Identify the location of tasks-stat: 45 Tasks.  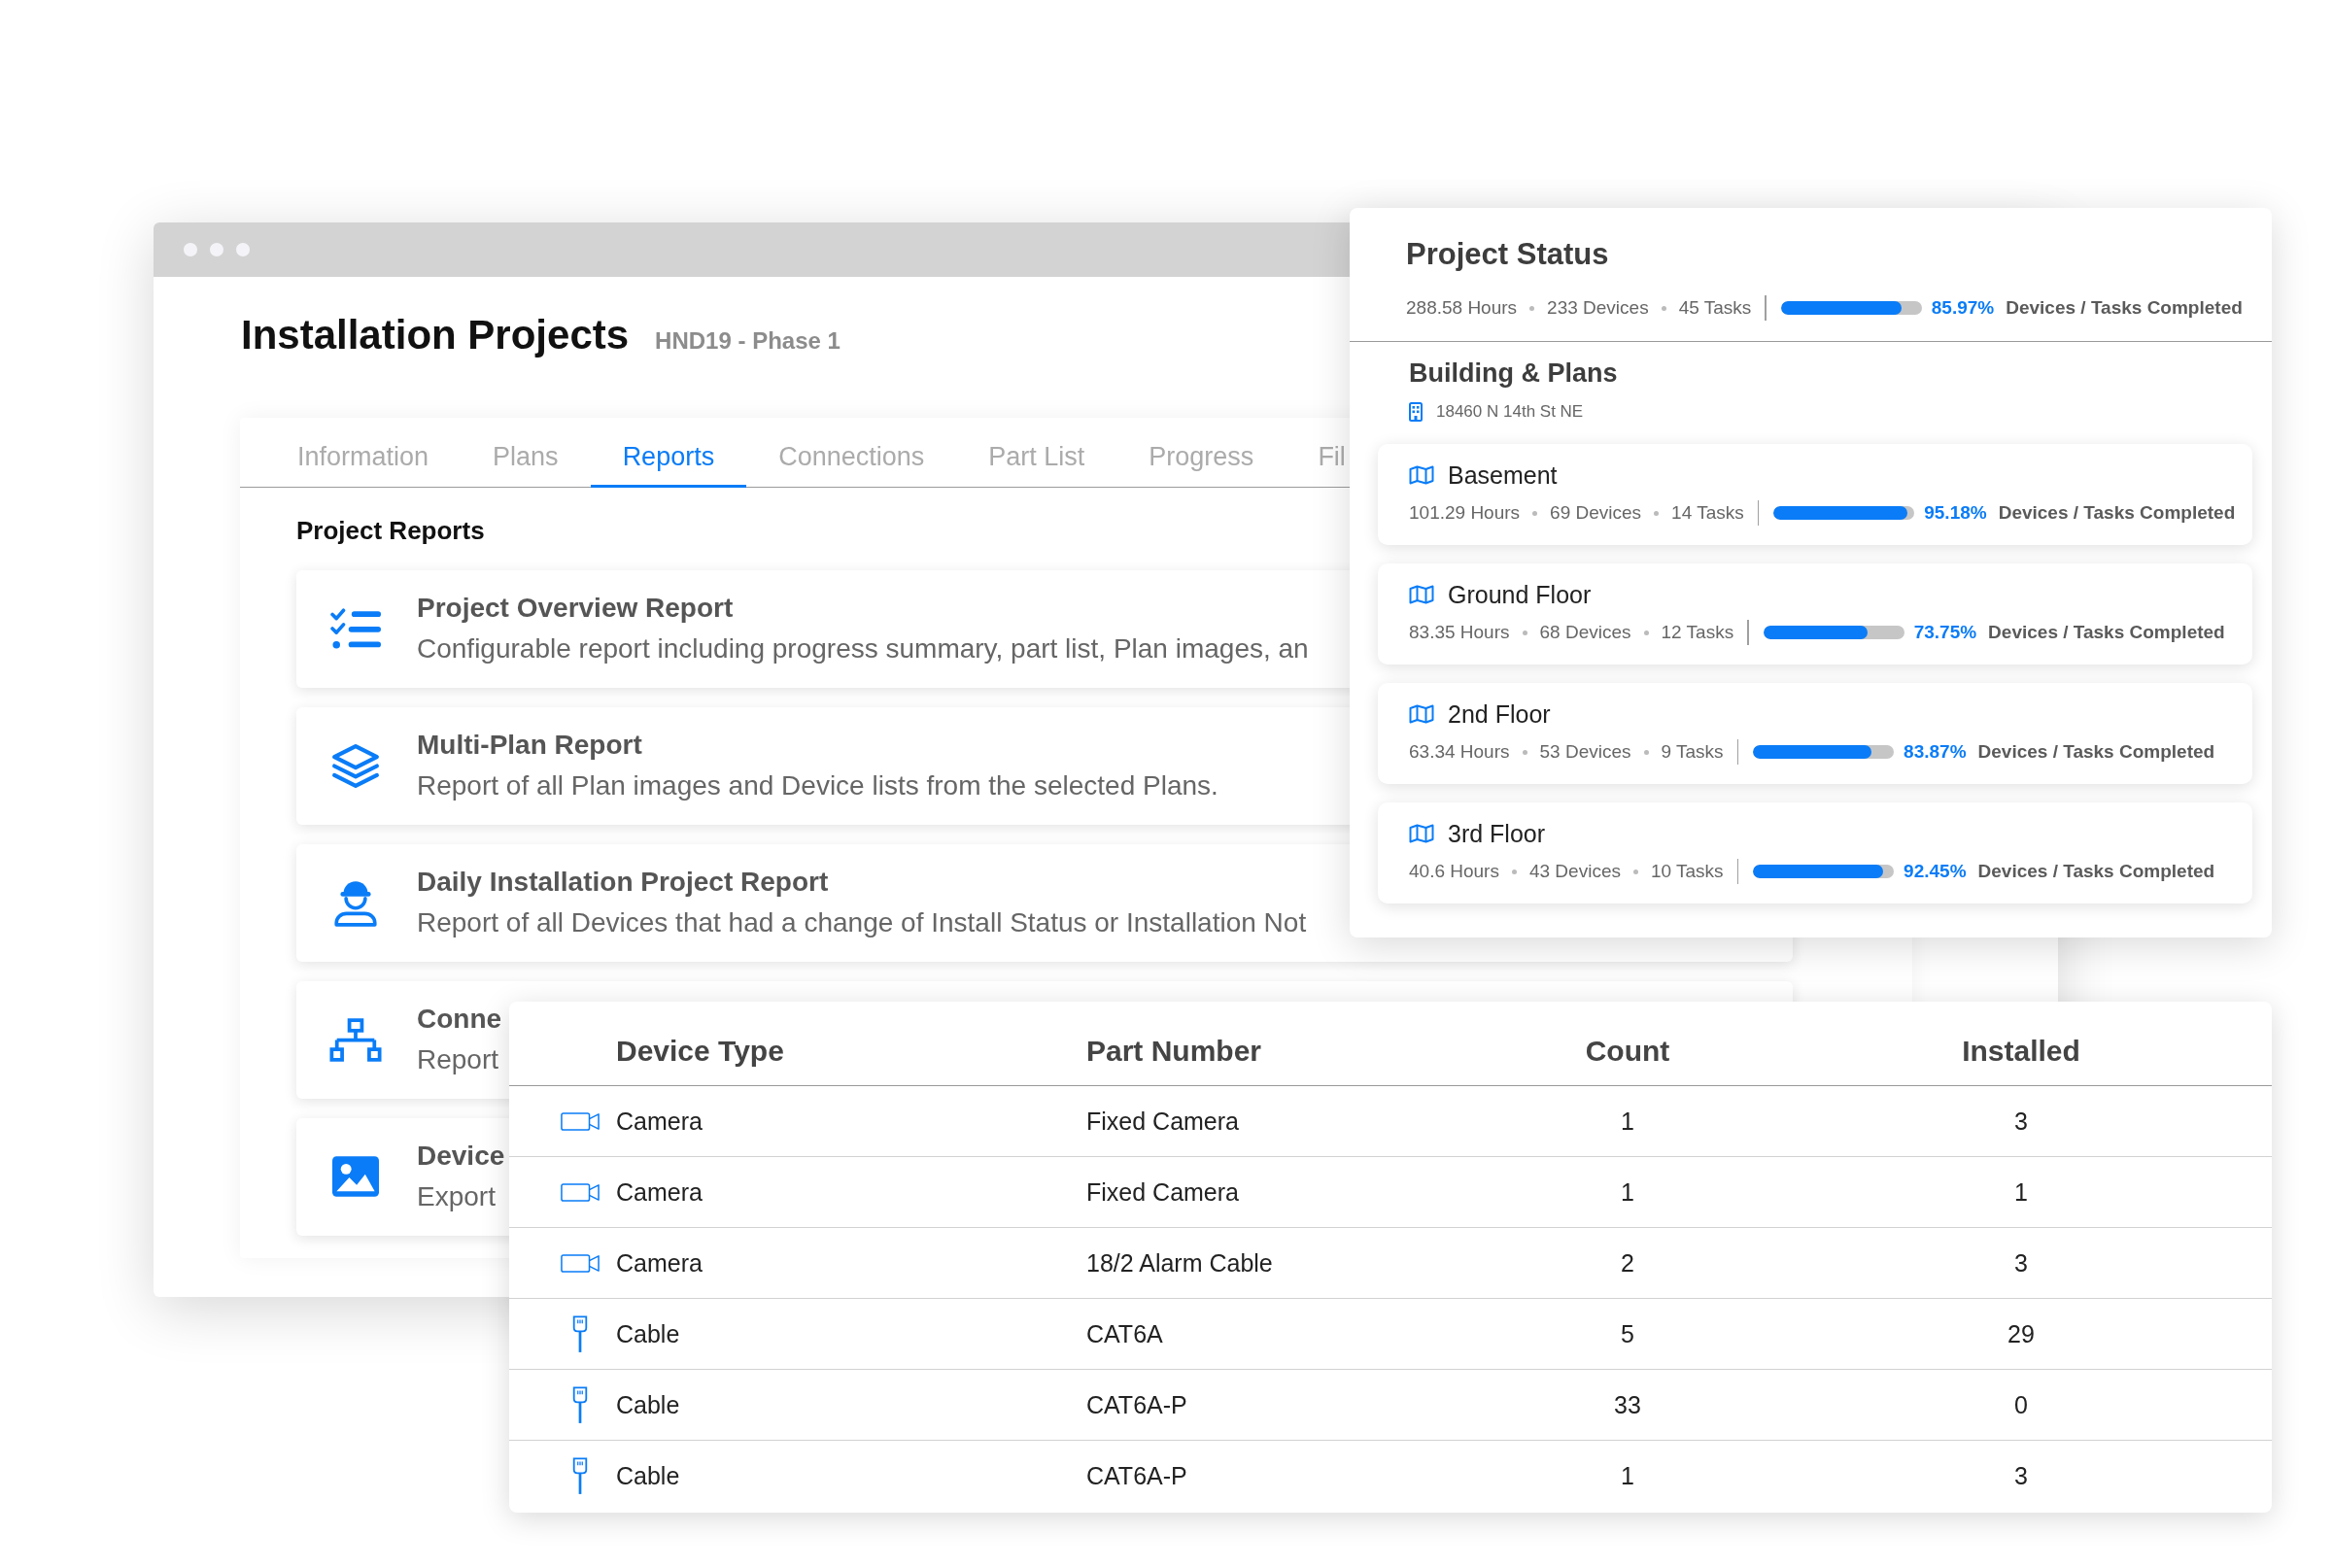
(1715, 308).